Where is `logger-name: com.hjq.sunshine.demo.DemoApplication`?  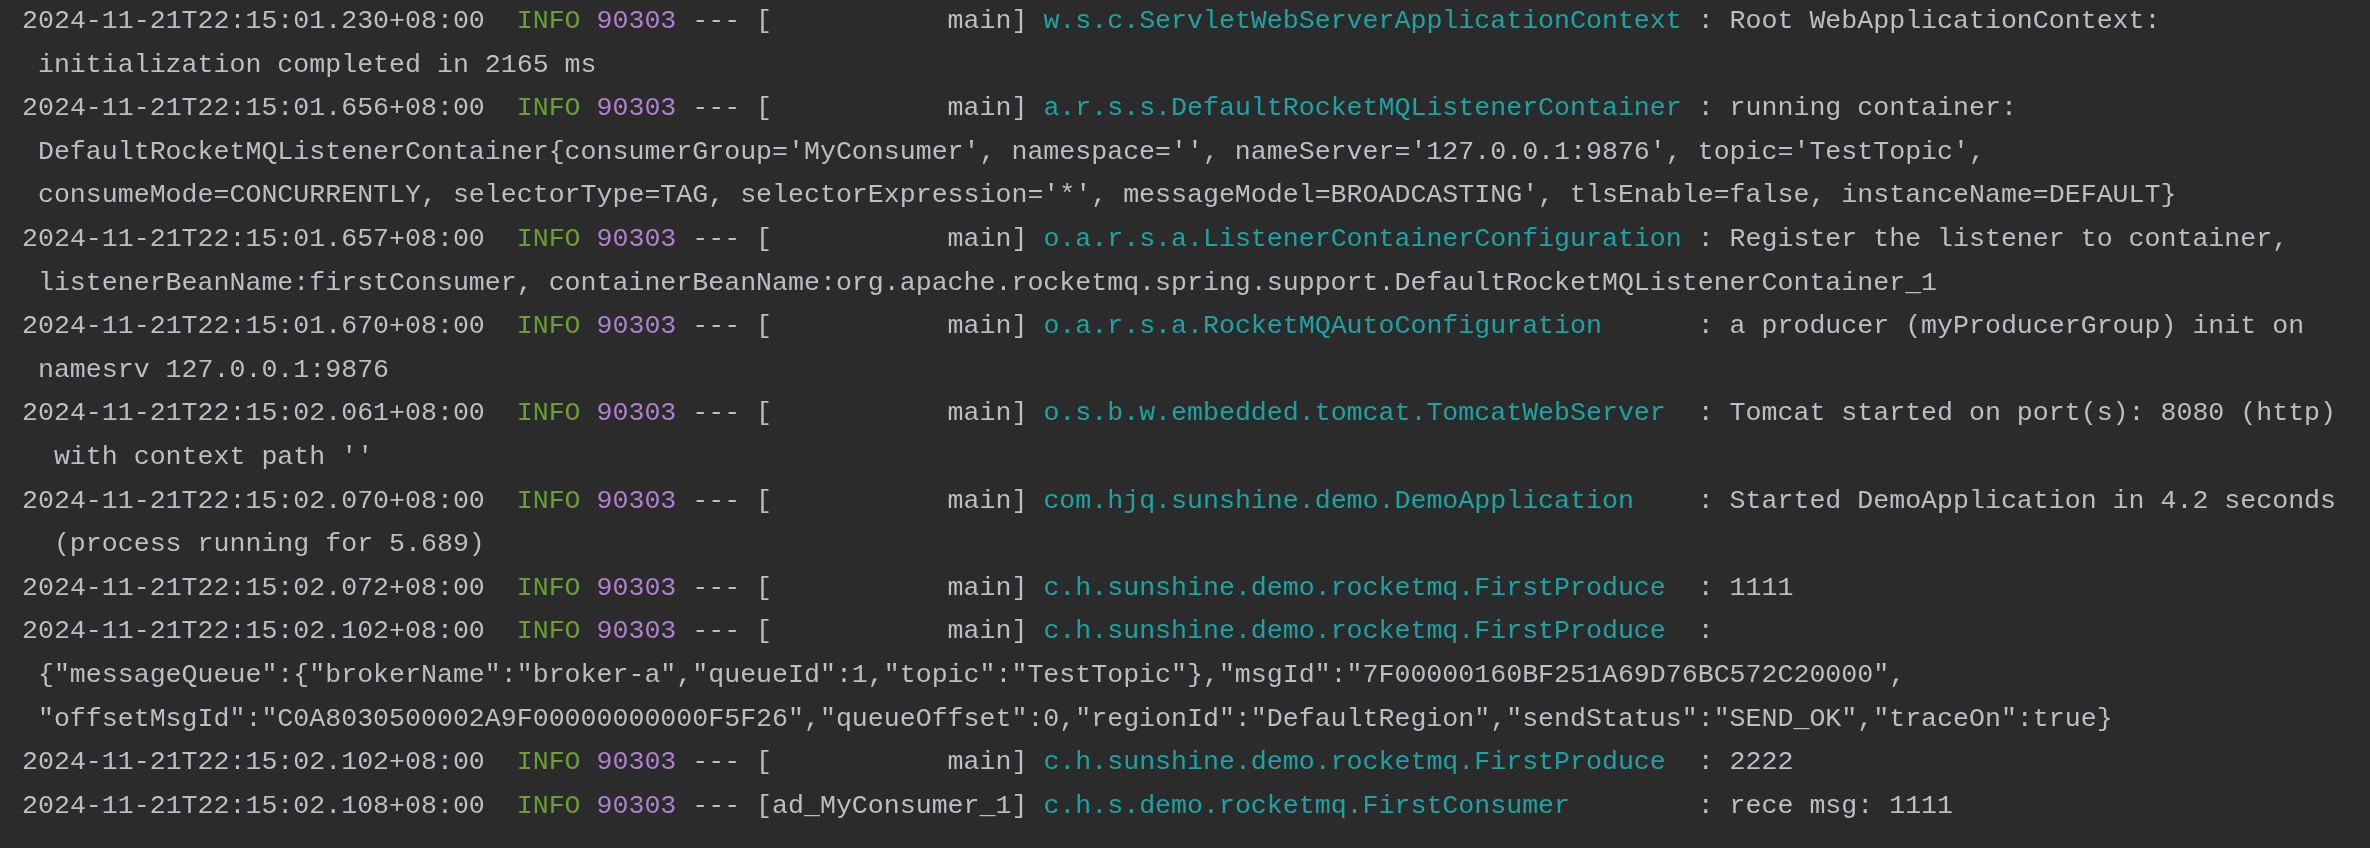
logger-name: com.hjq.sunshine.demo.DemoApplication is located at coordinates (1338, 501).